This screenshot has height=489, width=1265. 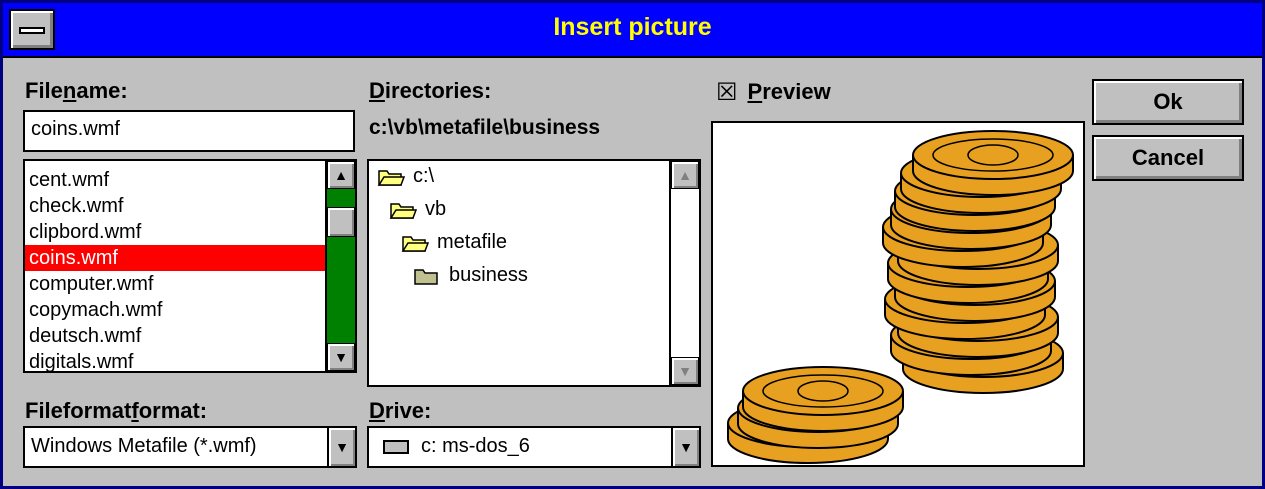 I want to click on drive-icon, so click(x=396, y=447).